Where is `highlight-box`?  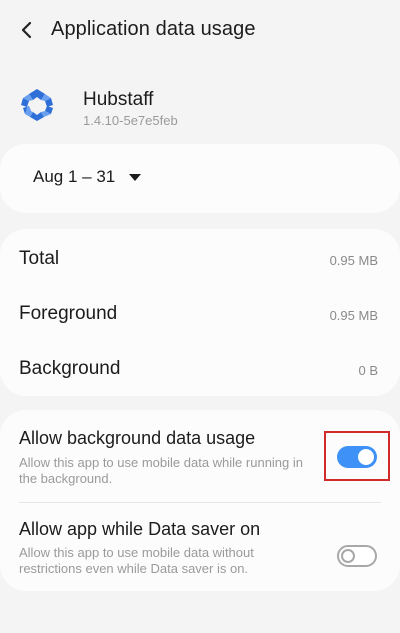 highlight-box is located at coordinates (357, 456).